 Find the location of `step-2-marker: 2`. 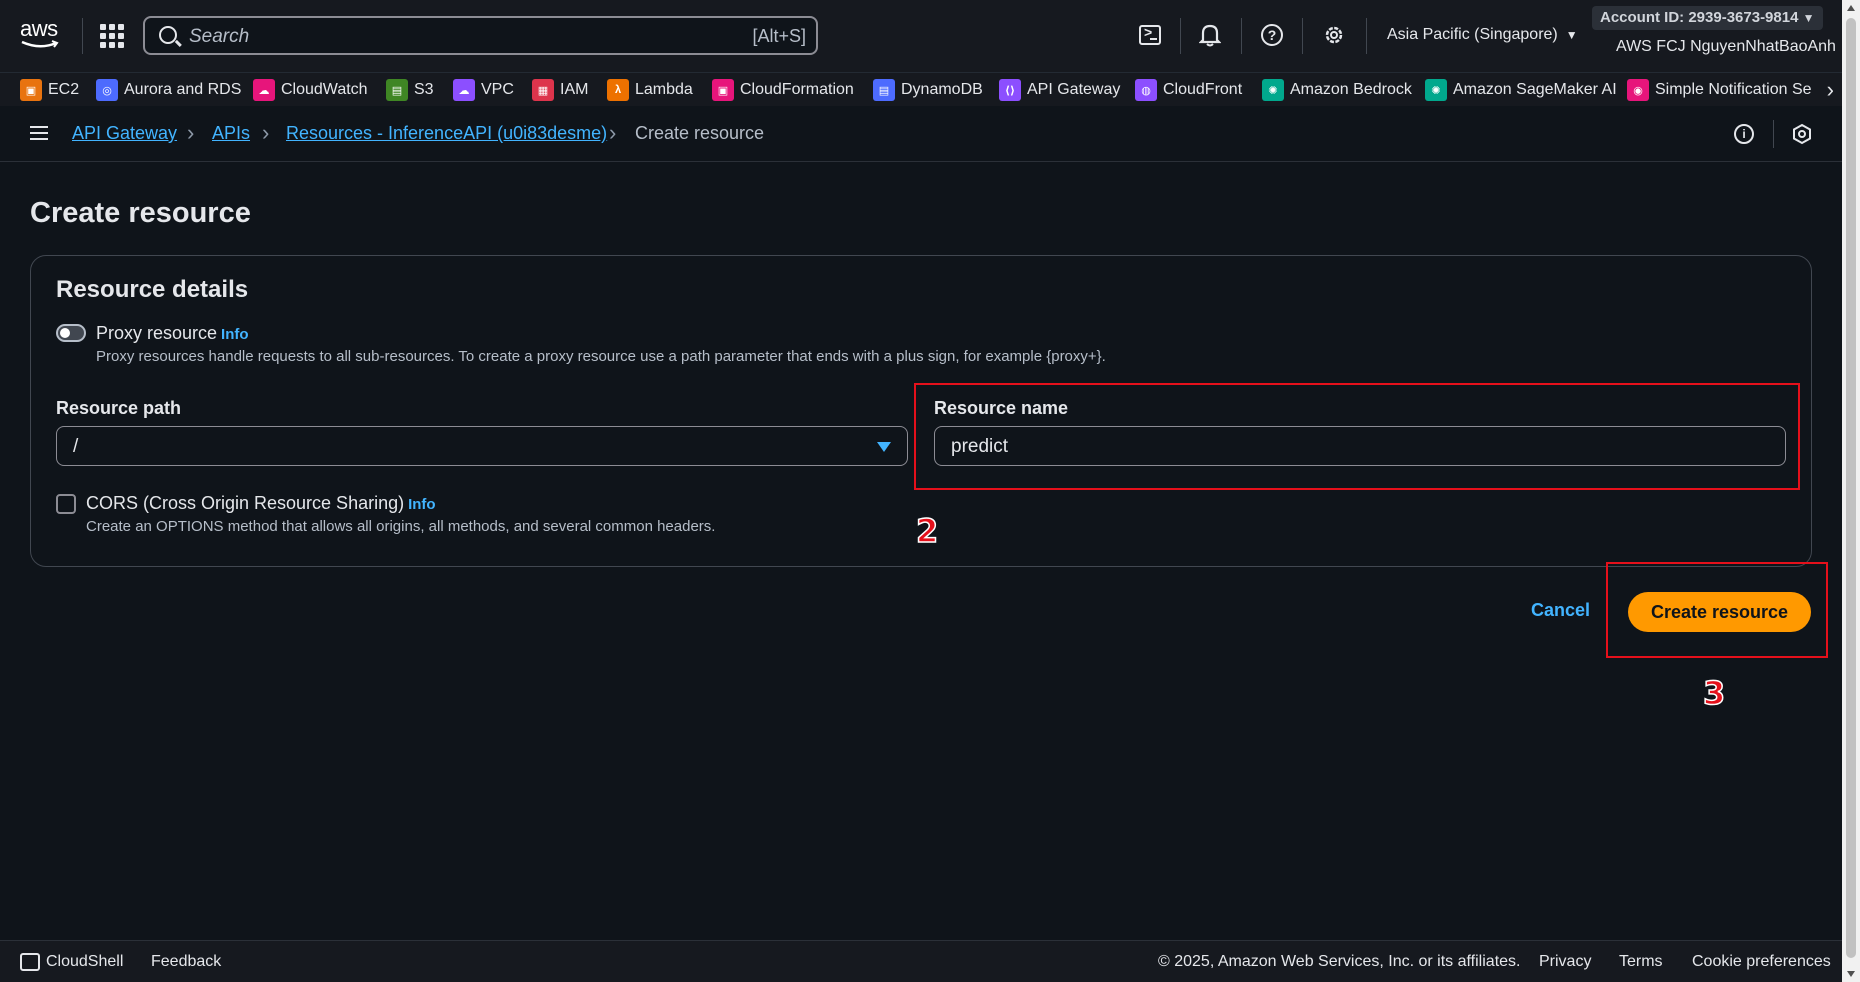

step-2-marker: 2 is located at coordinates (927, 531).